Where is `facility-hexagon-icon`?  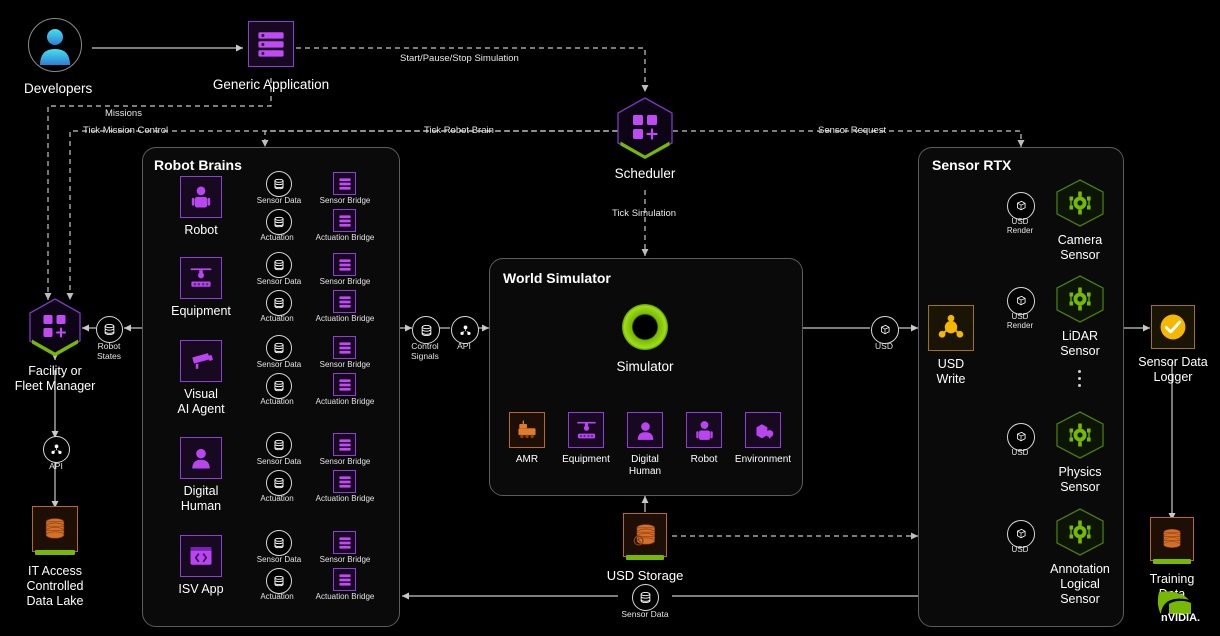 facility-hexagon-icon is located at coordinates (55, 327).